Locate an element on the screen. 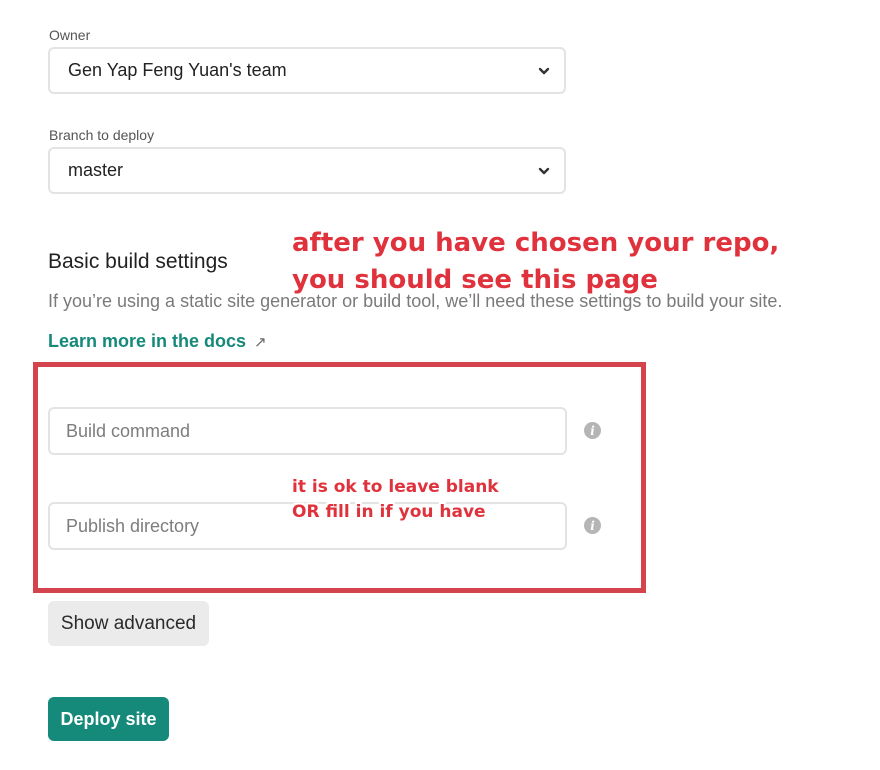 Image resolution: width=880 pixels, height=770 pixels. annotation-small-line-1: it is ok to leave blank is located at coordinates (395, 487).